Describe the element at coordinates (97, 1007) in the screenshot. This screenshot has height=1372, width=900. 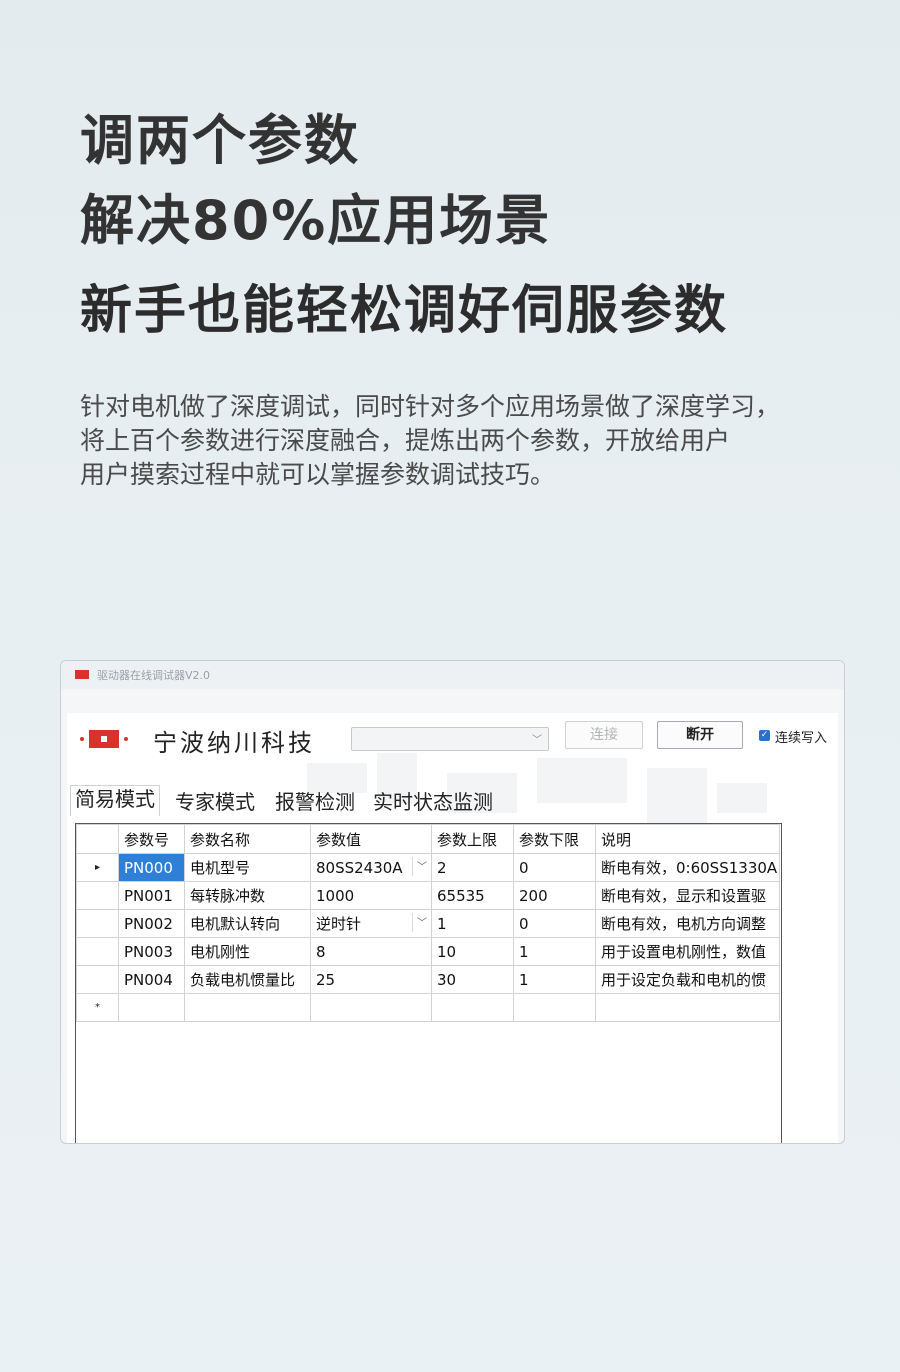
I see `new-row-marker: *` at that location.